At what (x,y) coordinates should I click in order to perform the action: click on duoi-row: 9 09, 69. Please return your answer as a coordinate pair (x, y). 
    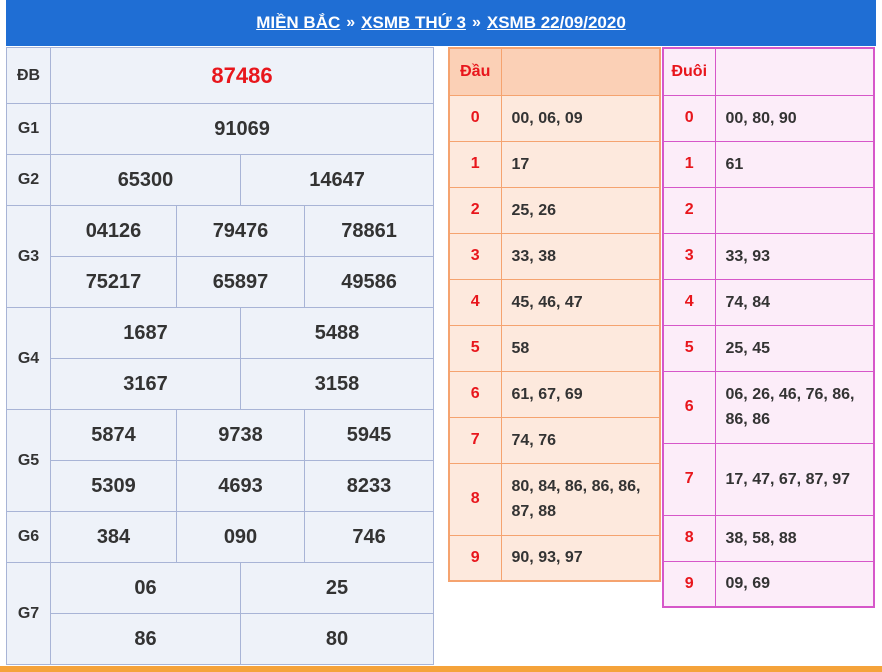
    Looking at the image, I should click on (768, 584).